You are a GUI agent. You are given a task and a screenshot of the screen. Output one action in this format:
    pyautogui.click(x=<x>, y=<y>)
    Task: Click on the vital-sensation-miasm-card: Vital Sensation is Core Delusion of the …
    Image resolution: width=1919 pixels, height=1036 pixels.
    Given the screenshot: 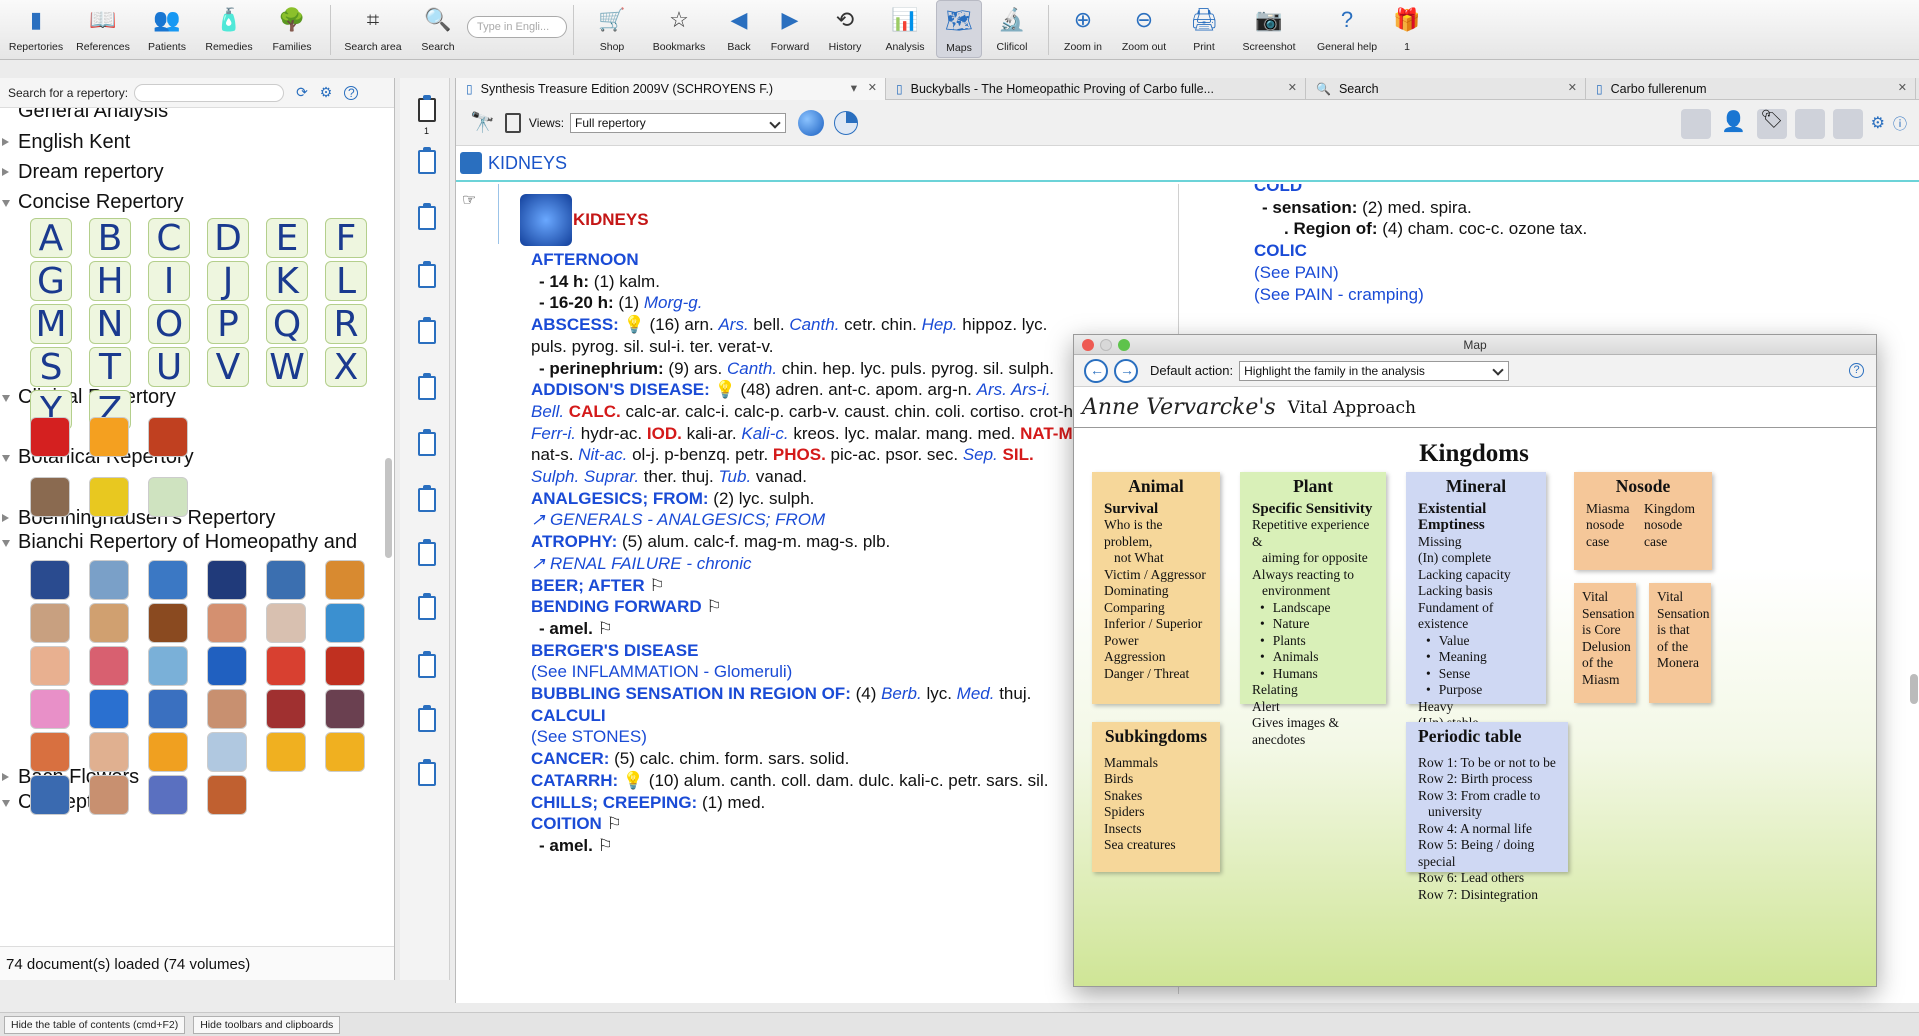 What is the action you would take?
    pyautogui.click(x=1605, y=643)
    